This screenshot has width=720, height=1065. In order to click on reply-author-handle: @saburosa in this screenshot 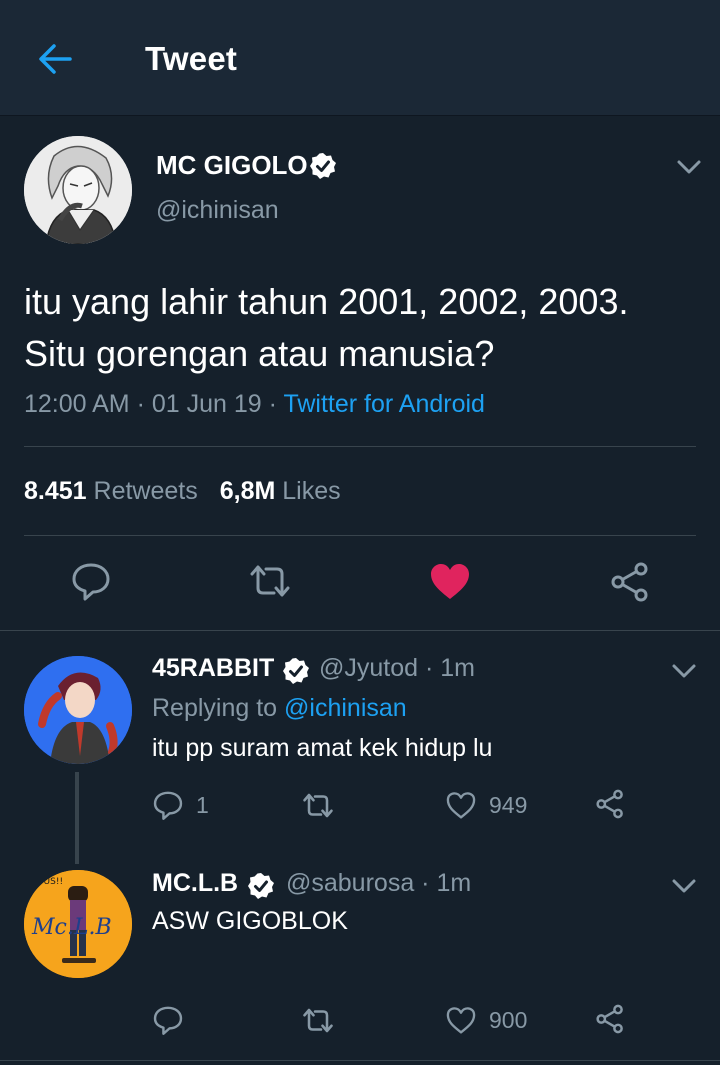, I will do `click(350, 883)`.